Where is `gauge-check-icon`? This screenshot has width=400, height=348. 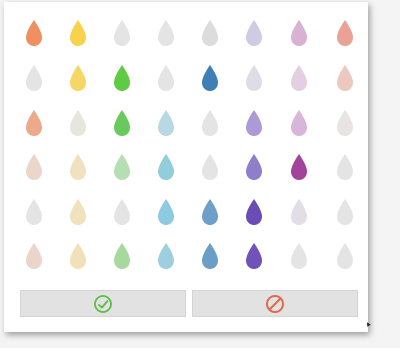
gauge-check-icon is located at coordinates (103, 304).